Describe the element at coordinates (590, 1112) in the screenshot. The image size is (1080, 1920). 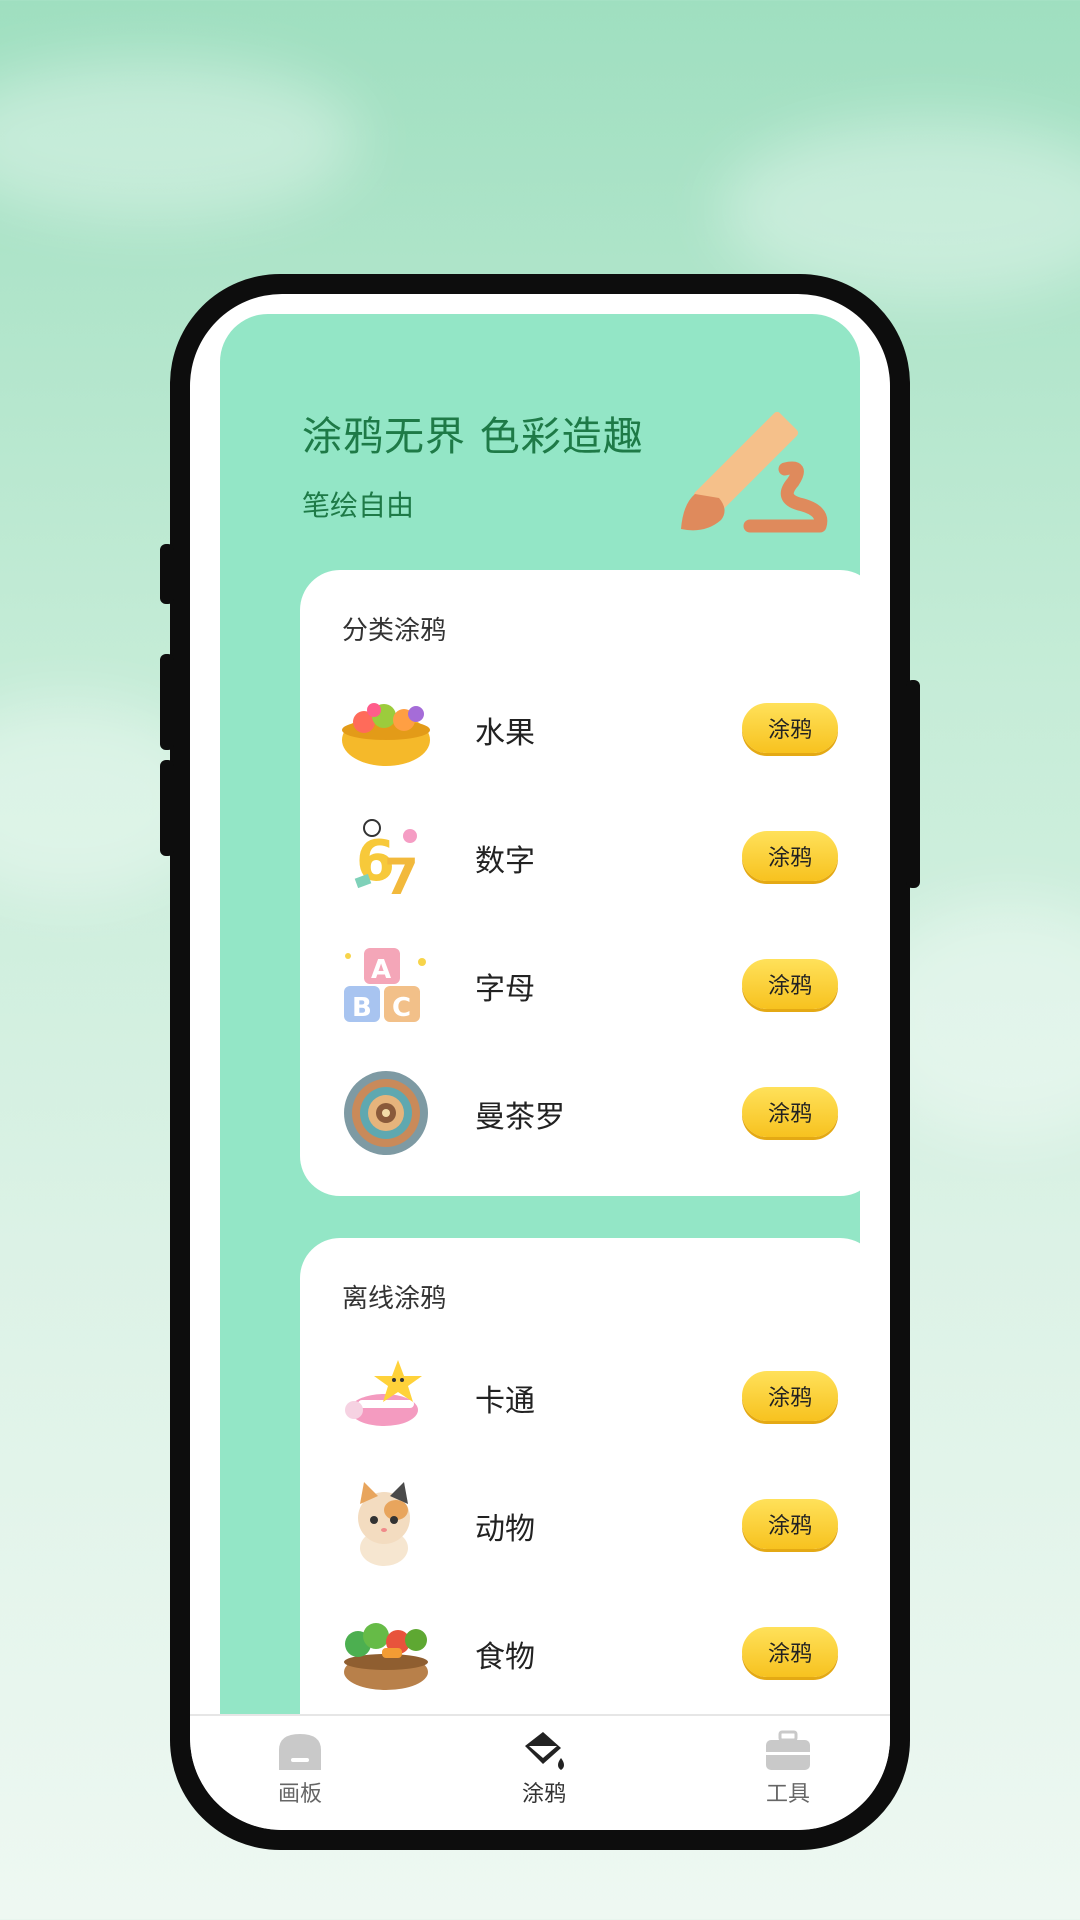
I see `list-item: 曼茶罗 涂鸦` at that location.